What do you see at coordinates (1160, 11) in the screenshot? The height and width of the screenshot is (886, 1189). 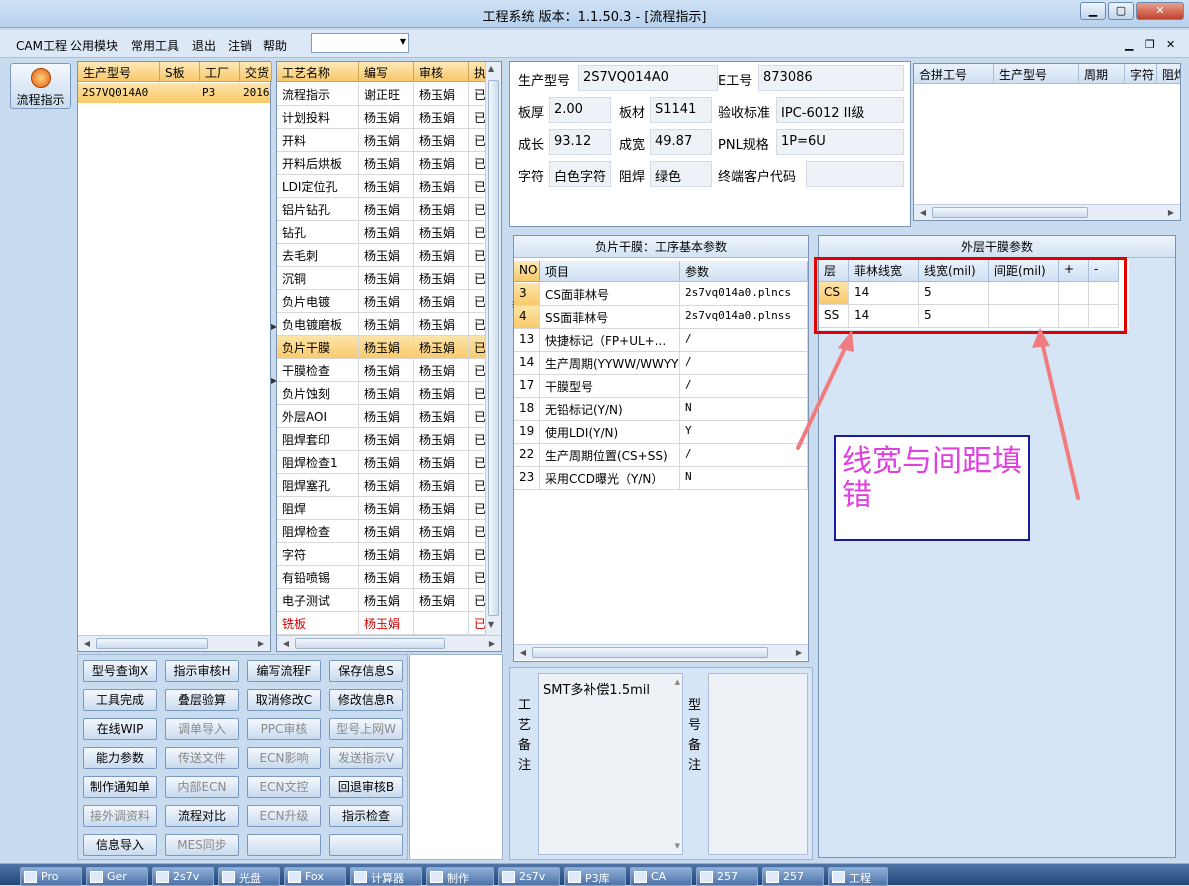 I see `close-button: ✕` at bounding box center [1160, 11].